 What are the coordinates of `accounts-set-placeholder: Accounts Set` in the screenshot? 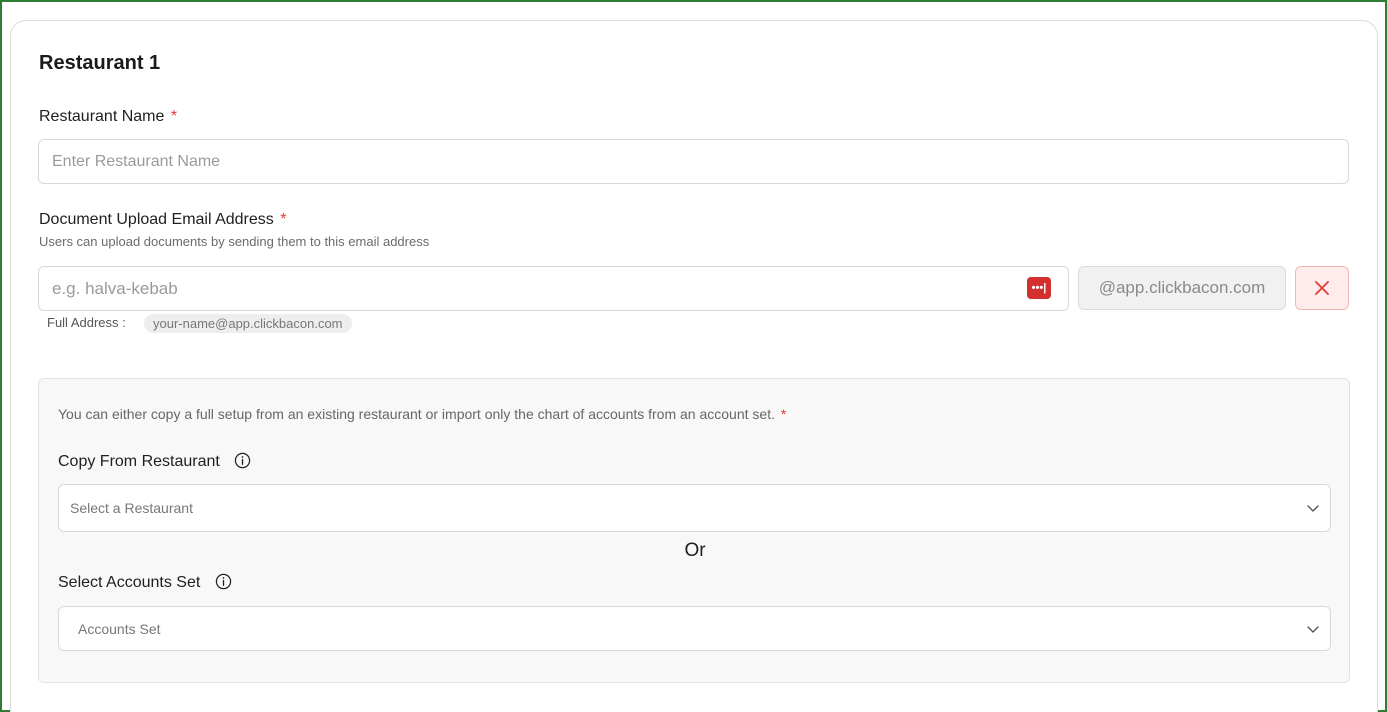 It's located at (119, 628).